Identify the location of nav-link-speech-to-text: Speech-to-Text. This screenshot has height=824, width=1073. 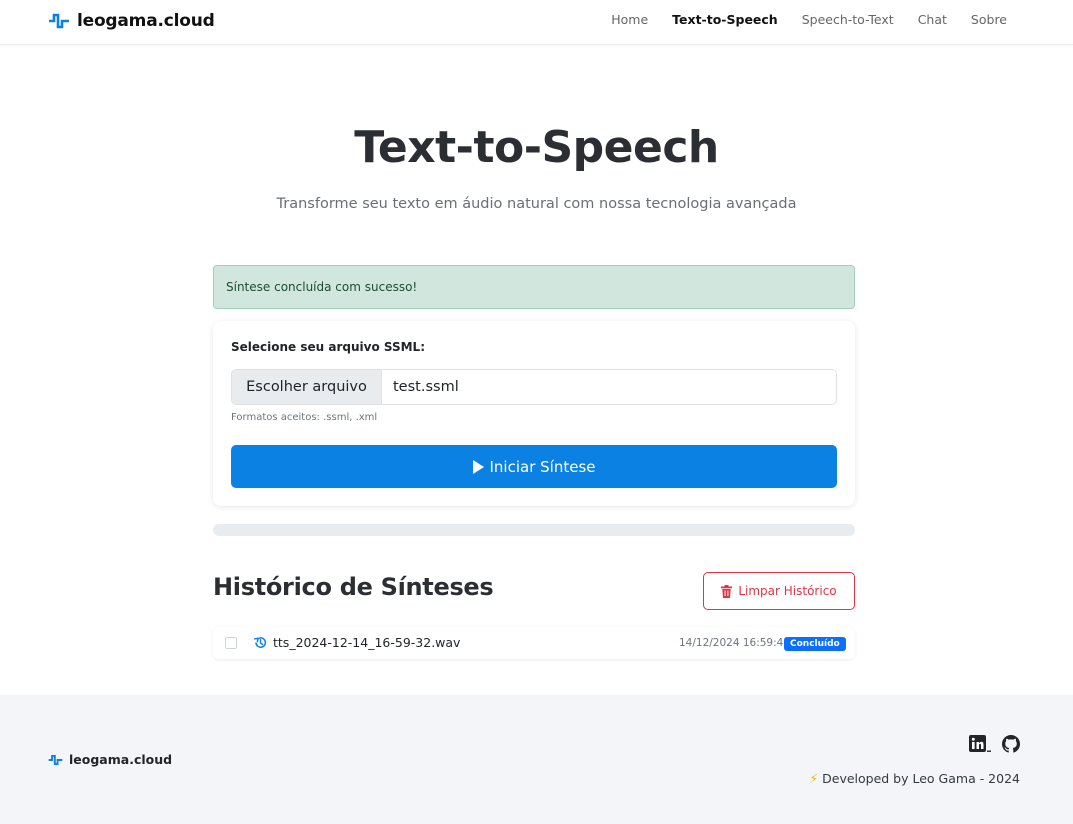
(848, 19).